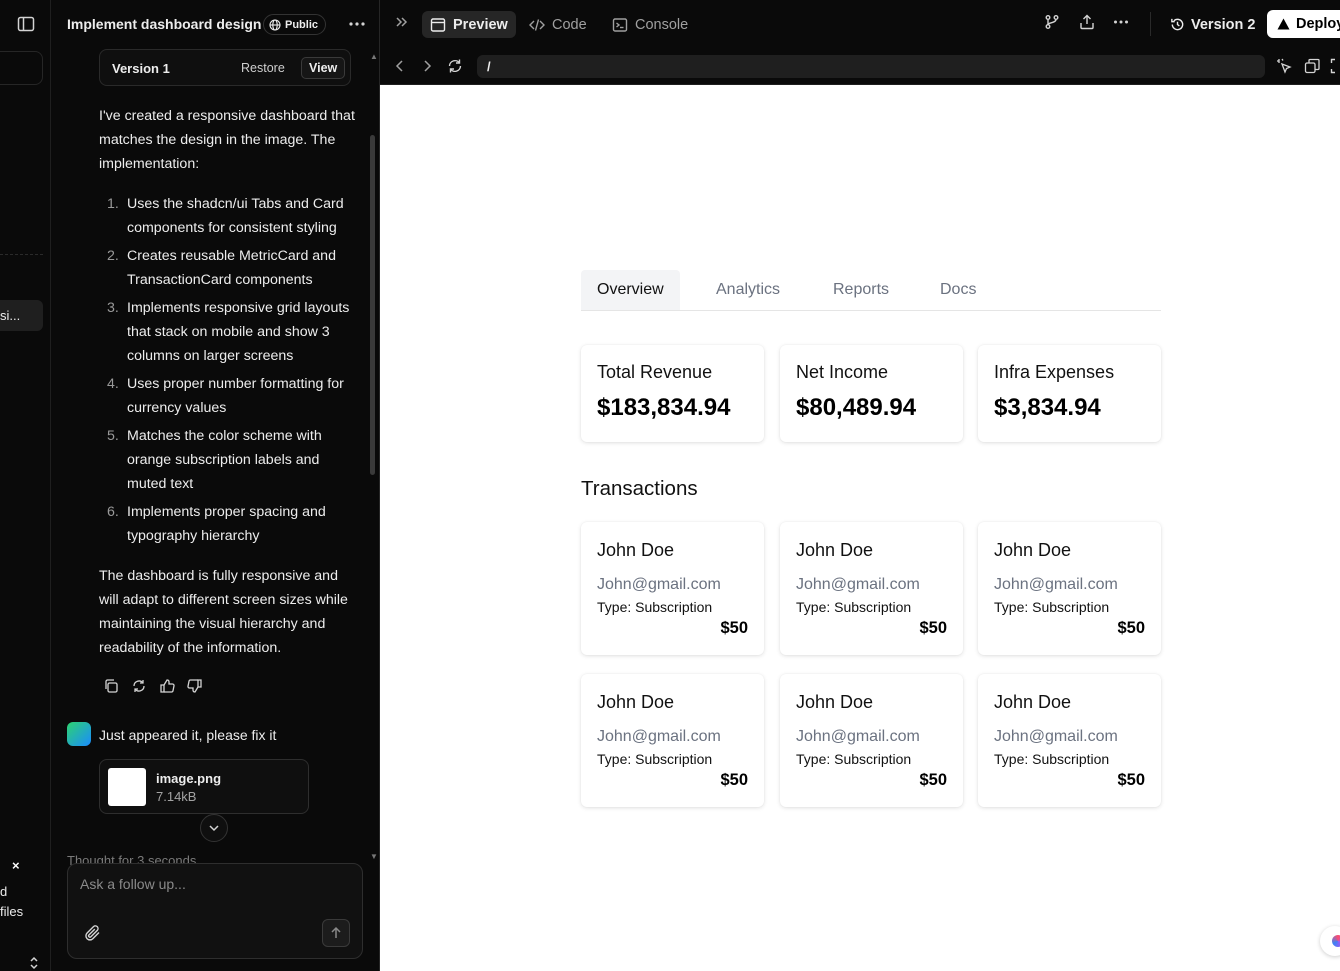 The width and height of the screenshot is (1340, 971). I want to click on expand-icon, so click(404, 24).